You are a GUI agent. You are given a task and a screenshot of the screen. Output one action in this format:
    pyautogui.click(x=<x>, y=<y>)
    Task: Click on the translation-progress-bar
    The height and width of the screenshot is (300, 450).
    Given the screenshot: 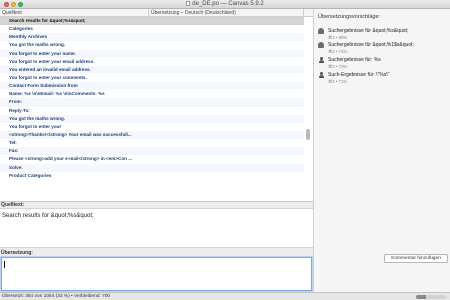 What is the action you would take?
    pyautogui.click(x=431, y=297)
    